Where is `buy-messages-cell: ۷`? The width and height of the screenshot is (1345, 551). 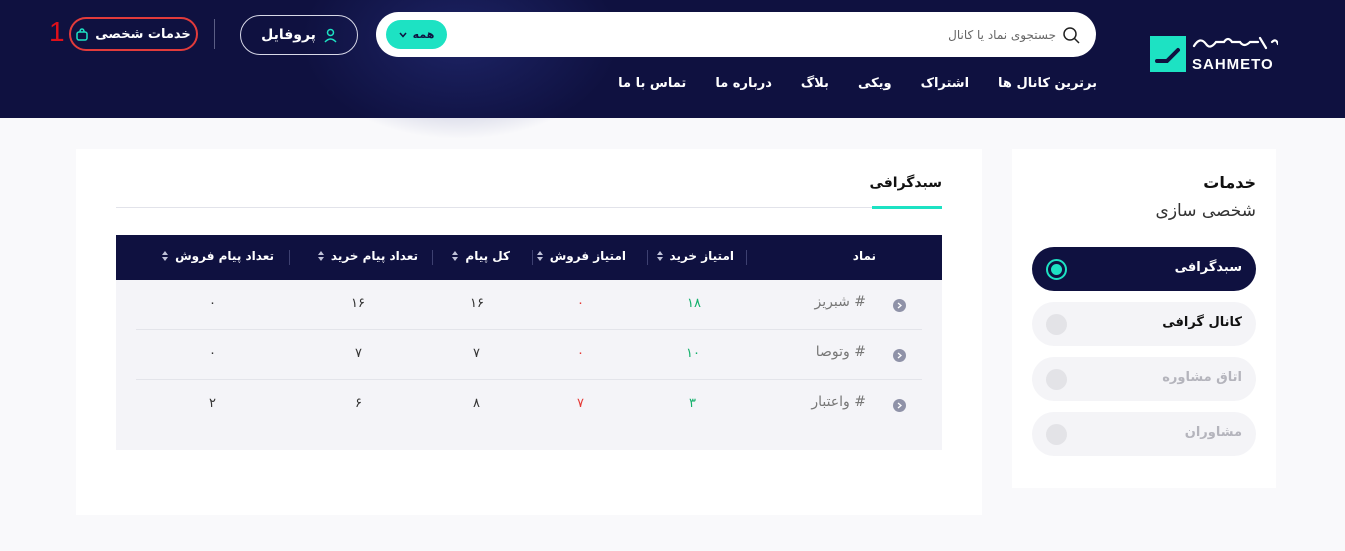 buy-messages-cell: ۷ is located at coordinates (358, 353).